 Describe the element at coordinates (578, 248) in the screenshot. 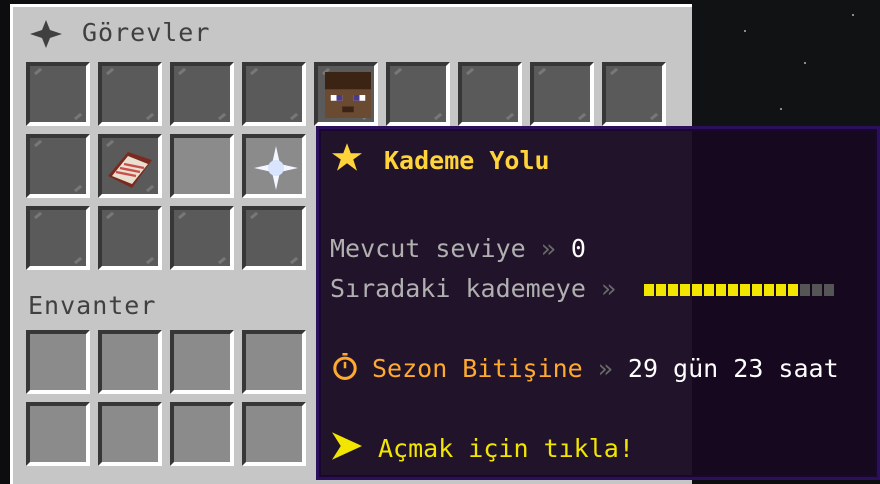

I see `current-level-value: 0` at that location.